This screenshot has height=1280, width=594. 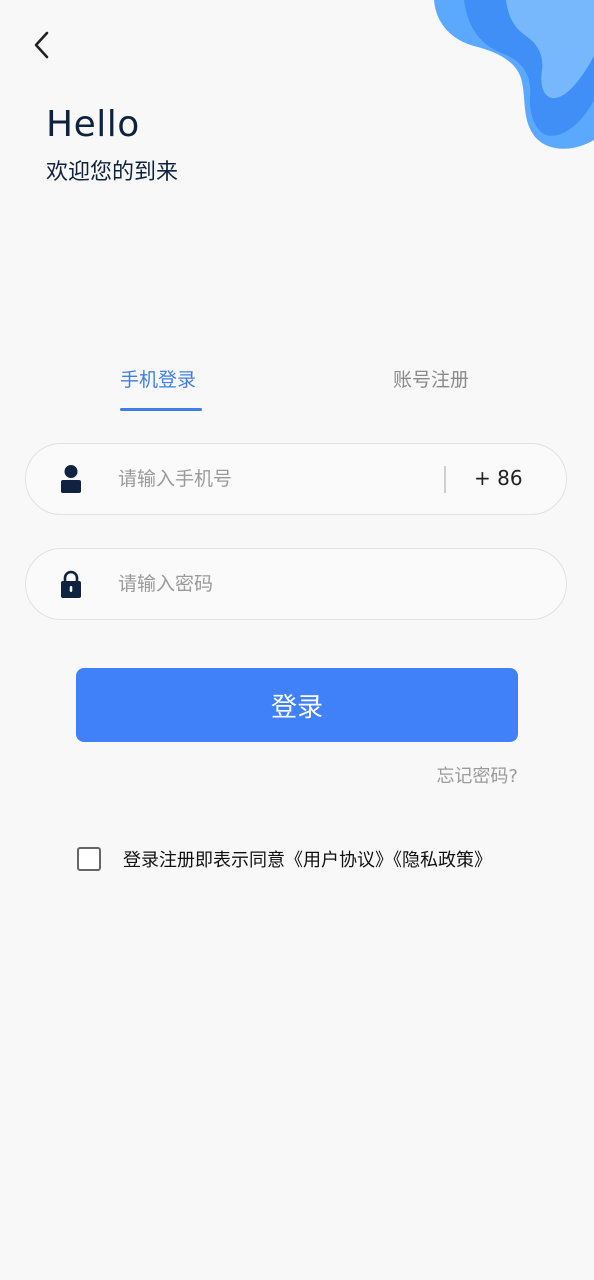 I want to click on tab-phone-login: 手机登录, so click(x=158, y=378).